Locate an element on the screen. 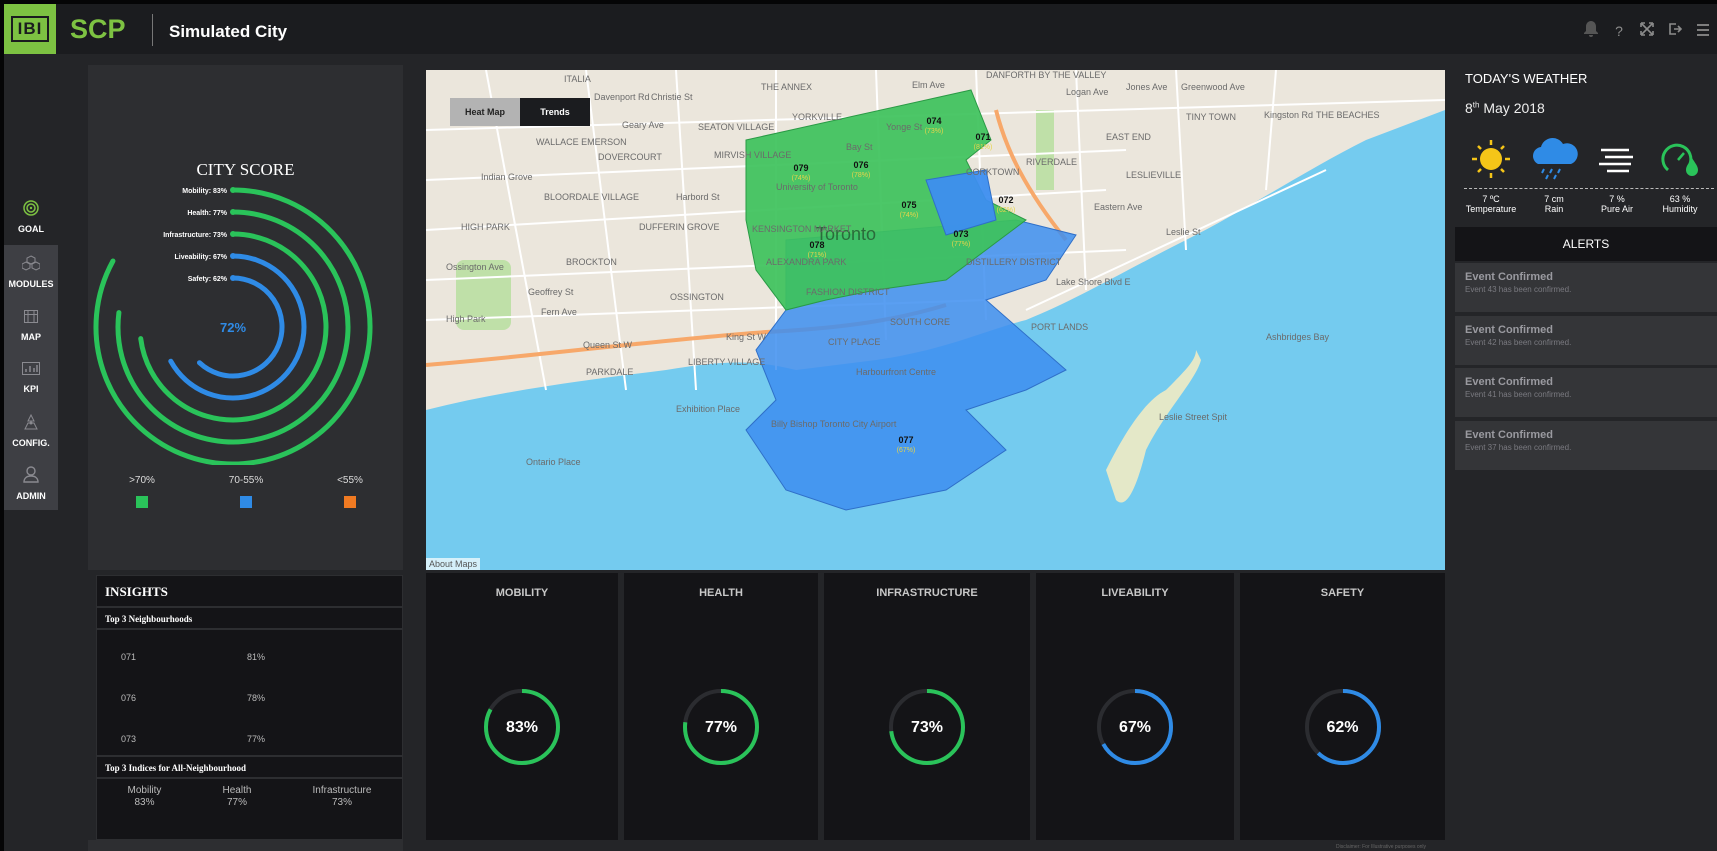 The width and height of the screenshot is (1717, 851). nav-config: CONFIG. is located at coordinates (31, 430).